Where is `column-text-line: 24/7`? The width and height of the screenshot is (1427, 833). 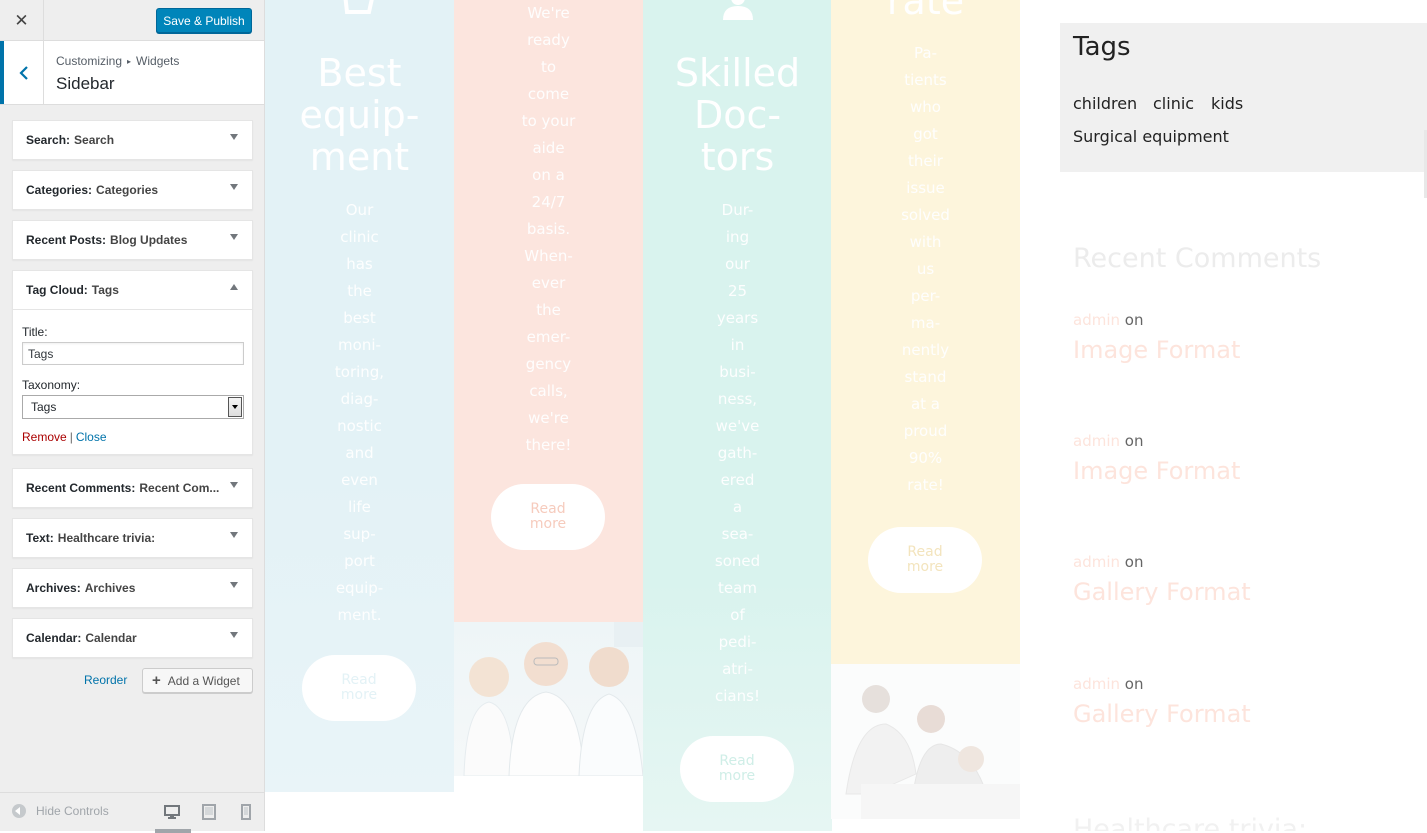
column-text-line: 24/7 is located at coordinates (548, 202).